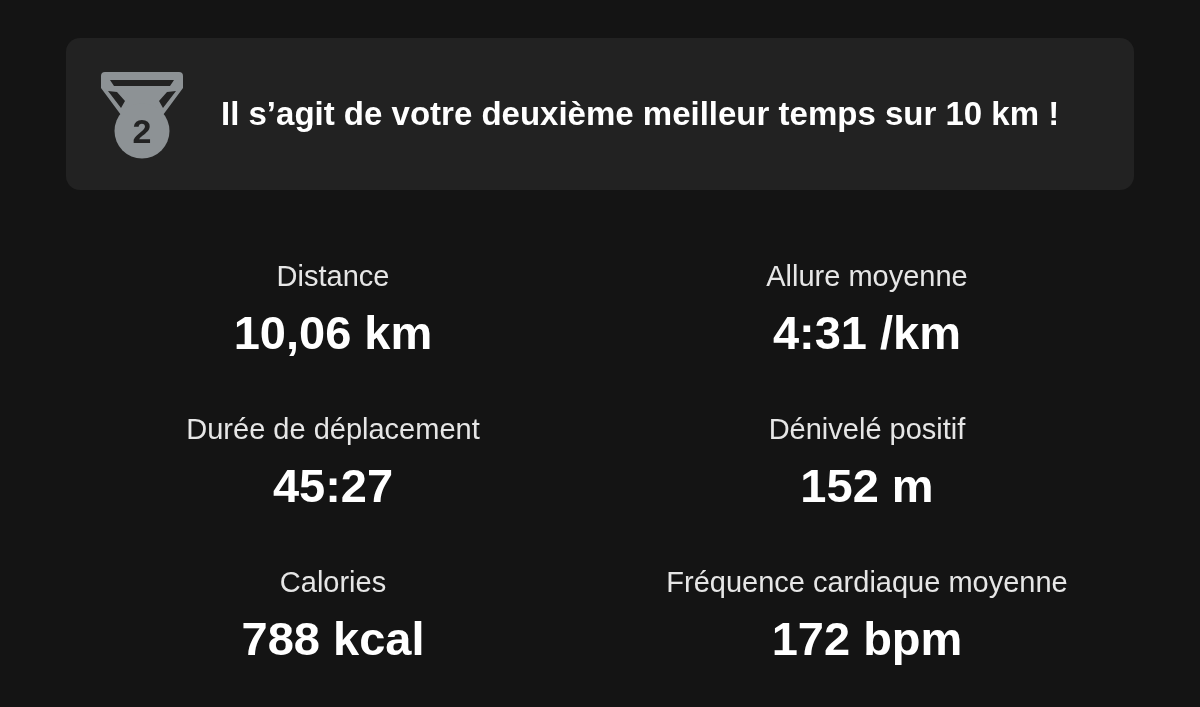  I want to click on stat-value: 152 m, so click(867, 486).